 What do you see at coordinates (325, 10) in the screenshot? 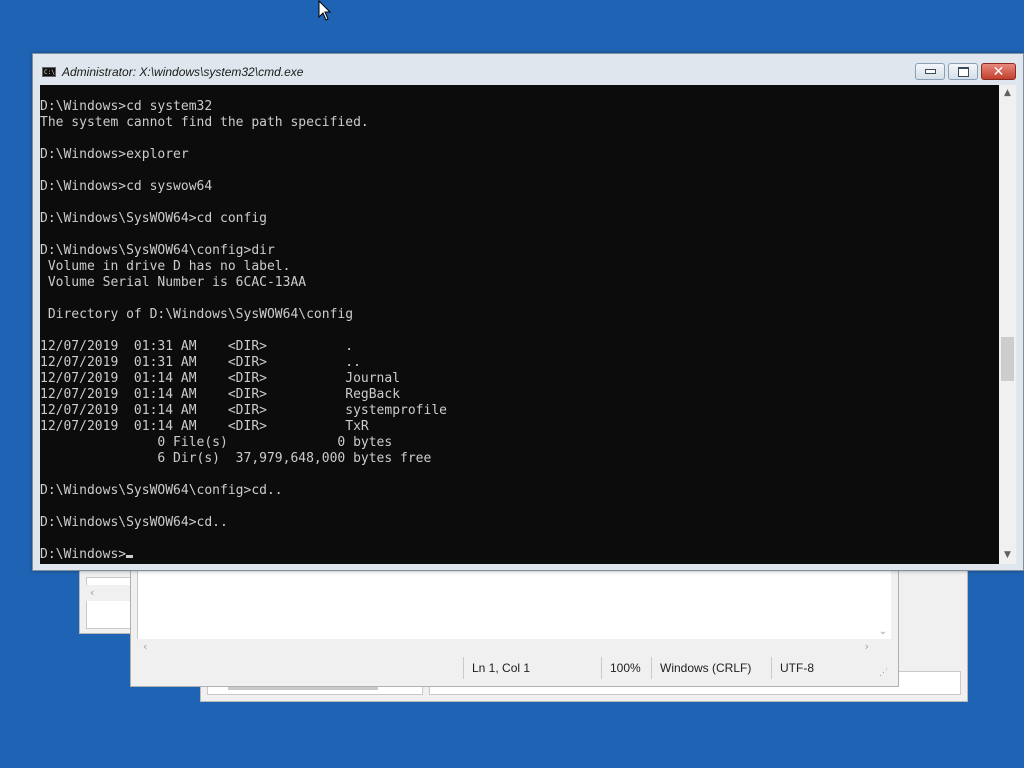
I see `mouse-cursor-icon` at bounding box center [325, 10].